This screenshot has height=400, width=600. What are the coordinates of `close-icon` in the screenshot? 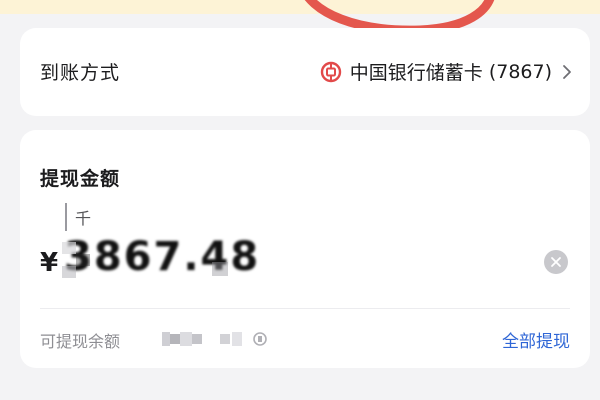 It's located at (556, 262).